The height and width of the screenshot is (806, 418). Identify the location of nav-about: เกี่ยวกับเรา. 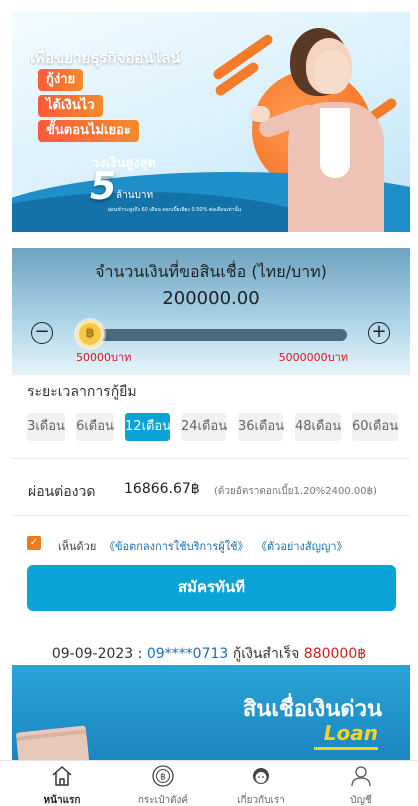
(261, 783).